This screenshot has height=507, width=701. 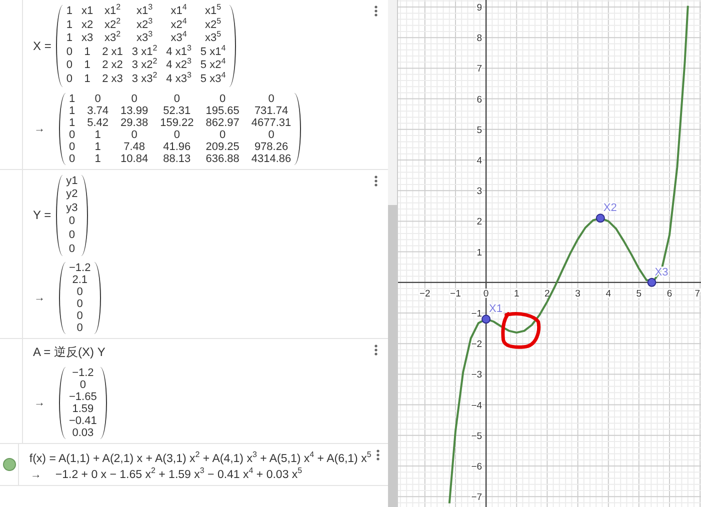 I want to click on matrix-cell: x1, so click(x=87, y=12).